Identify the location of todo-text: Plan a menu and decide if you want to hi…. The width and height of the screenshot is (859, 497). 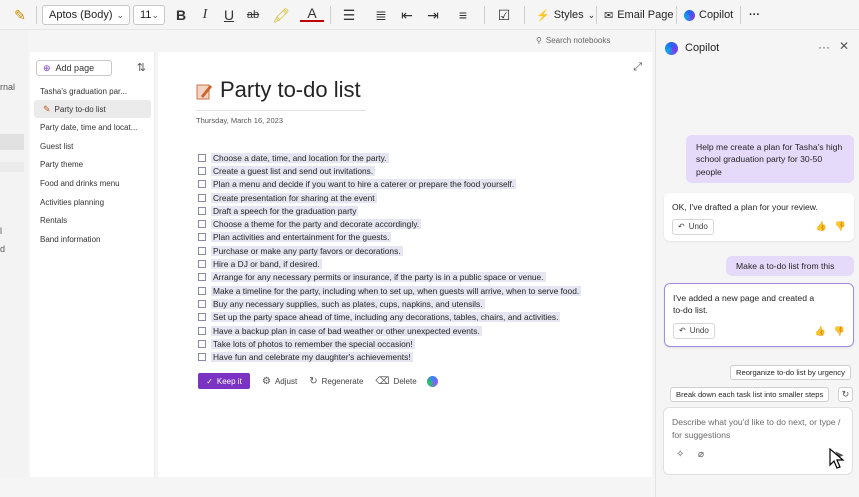
(364, 184).